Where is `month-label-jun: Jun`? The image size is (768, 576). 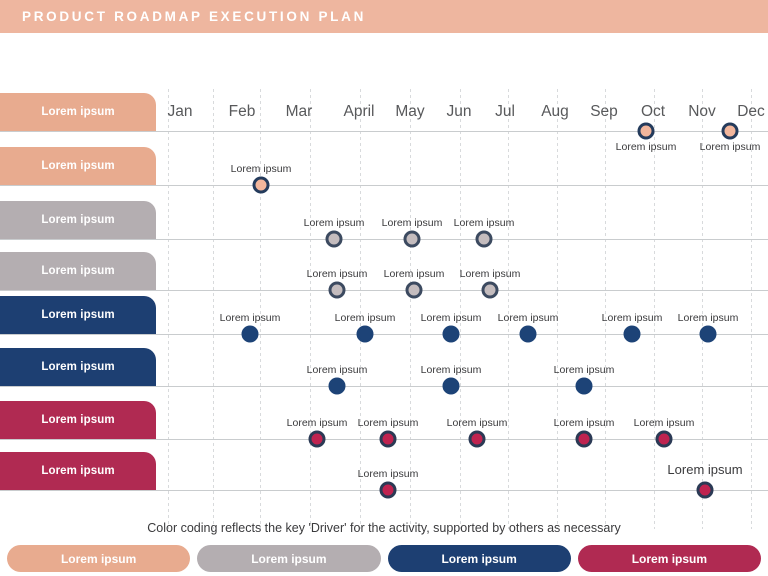
month-label-jun: Jun is located at coordinates (459, 111).